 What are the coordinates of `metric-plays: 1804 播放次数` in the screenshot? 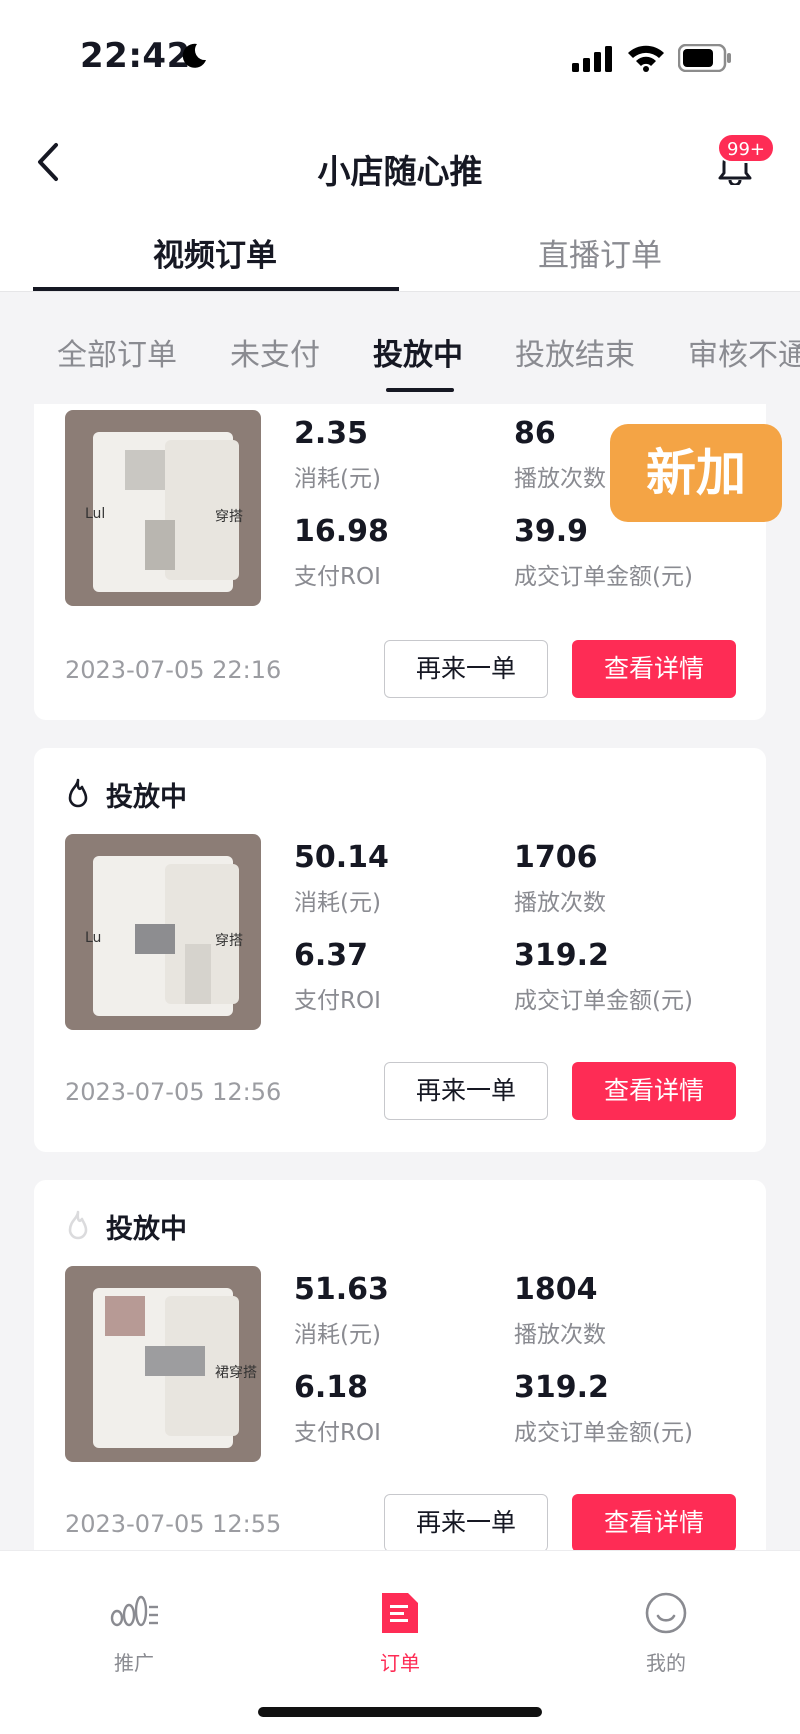 It's located at (560, 1310).